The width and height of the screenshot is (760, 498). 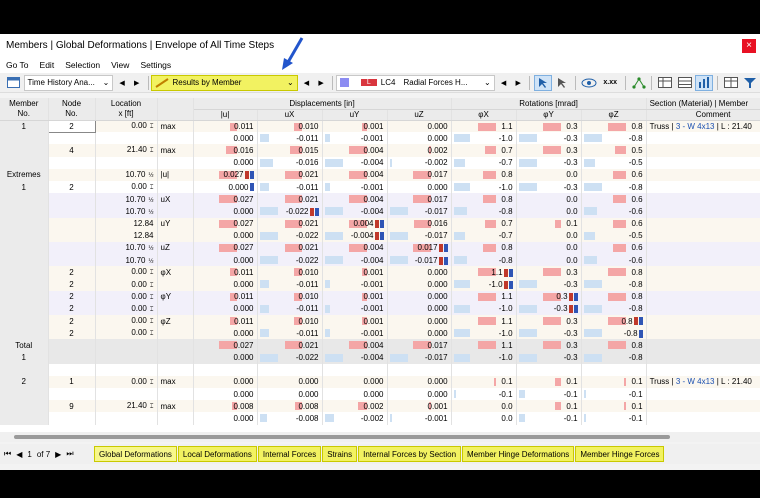 What do you see at coordinates (290, 115) in the screenshot?
I see `ux-header: uX` at bounding box center [290, 115].